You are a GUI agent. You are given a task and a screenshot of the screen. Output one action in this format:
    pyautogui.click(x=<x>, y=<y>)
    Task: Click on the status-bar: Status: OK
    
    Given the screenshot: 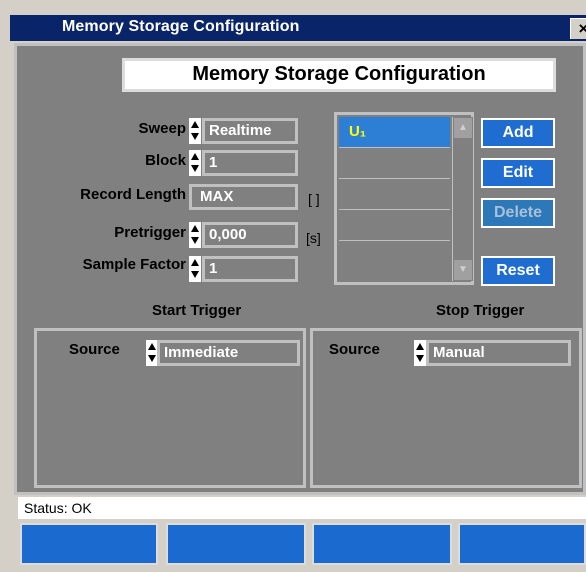 What is the action you would take?
    pyautogui.click(x=302, y=508)
    